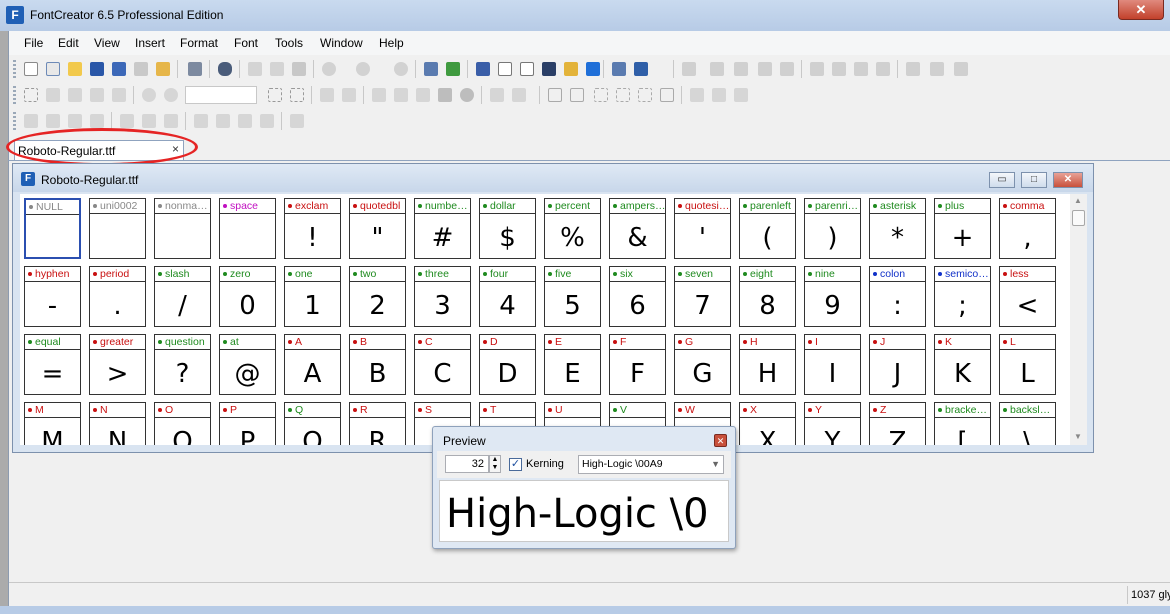 This screenshot has height=614, width=1170. What do you see at coordinates (247, 228) in the screenshot?
I see `glyph-cell: space` at bounding box center [247, 228].